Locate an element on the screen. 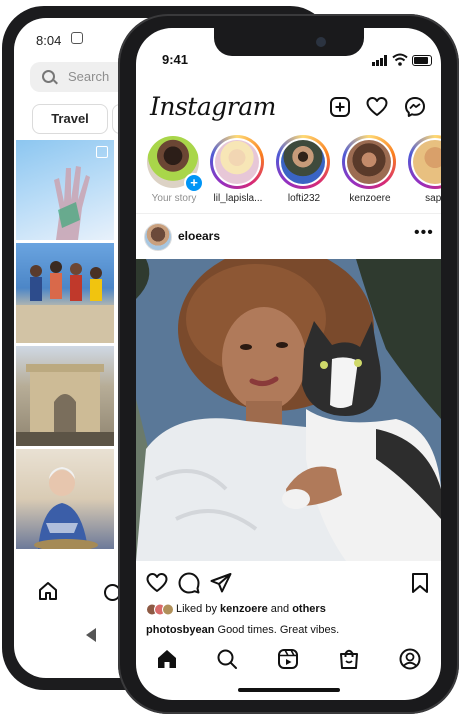 The image size is (466, 719). woman-image is located at coordinates (66, 508).